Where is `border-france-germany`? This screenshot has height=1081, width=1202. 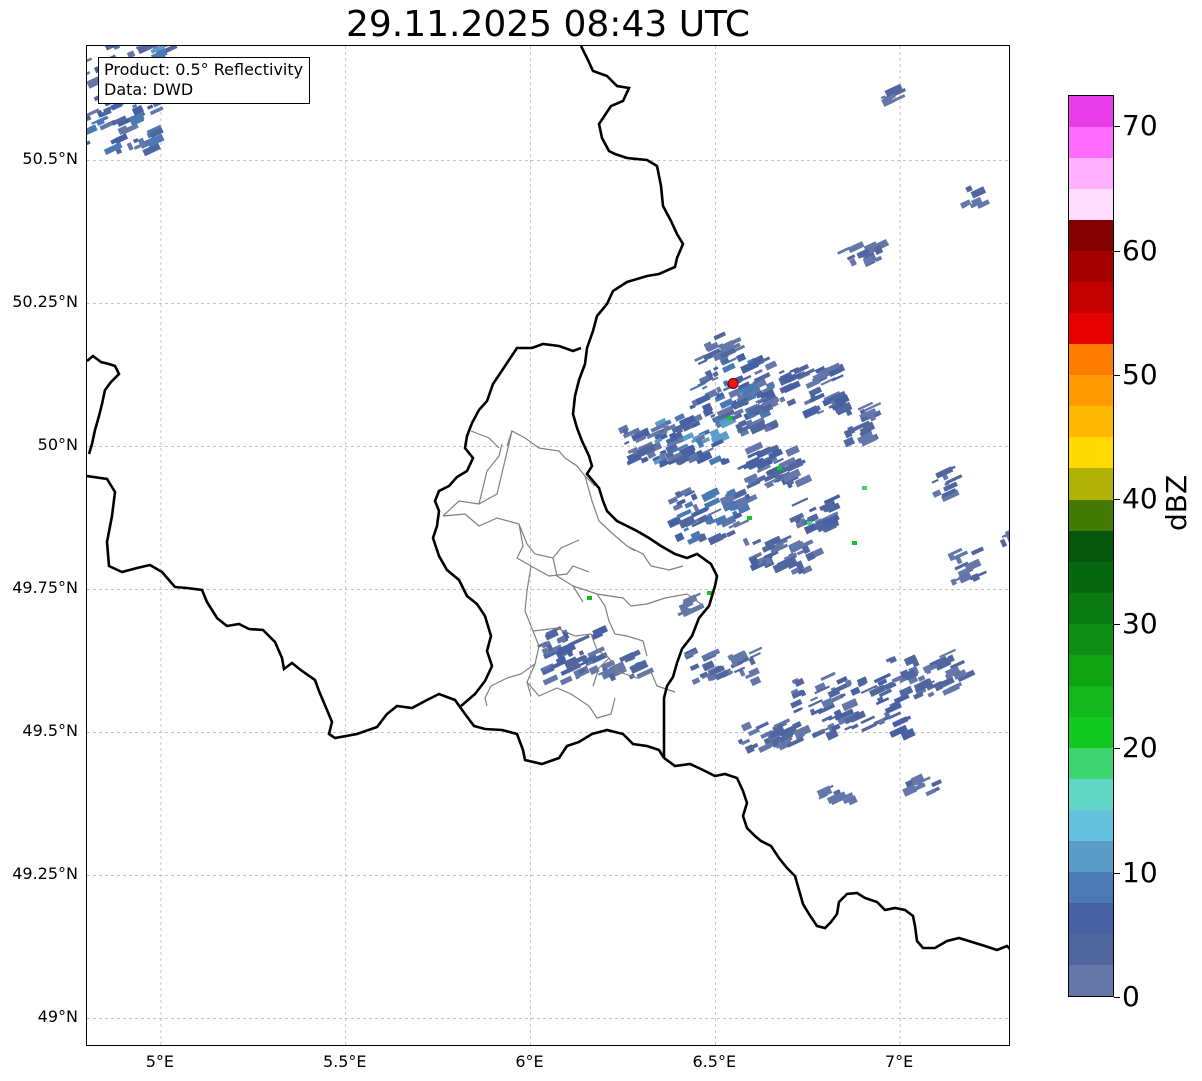 border-france-germany is located at coordinates (836, 854).